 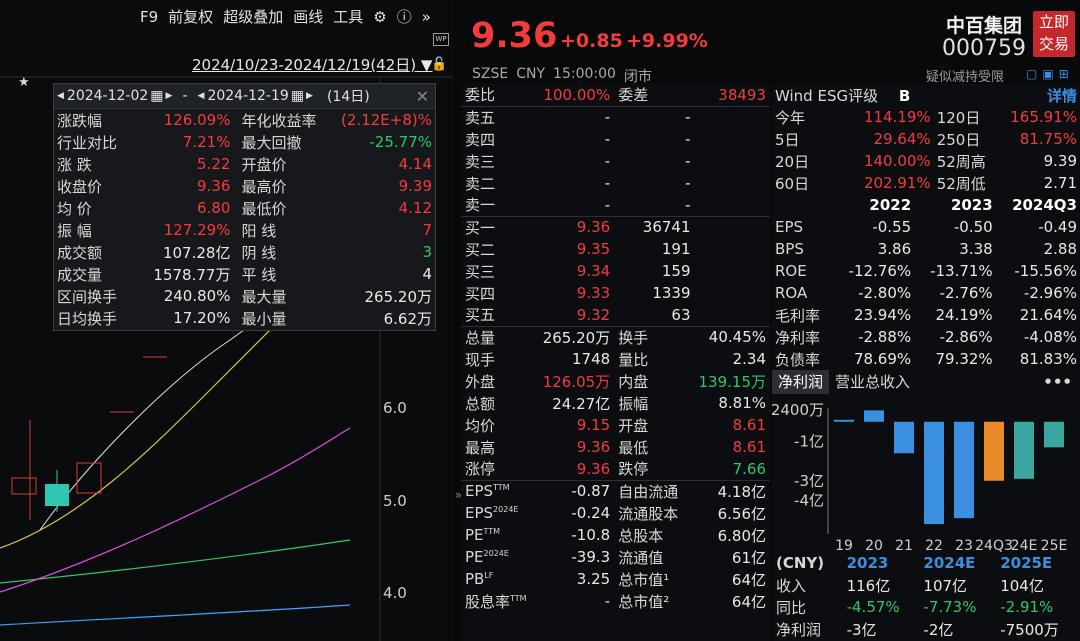 I want to click on tab-net-profit: 净利润, so click(x=801, y=382).